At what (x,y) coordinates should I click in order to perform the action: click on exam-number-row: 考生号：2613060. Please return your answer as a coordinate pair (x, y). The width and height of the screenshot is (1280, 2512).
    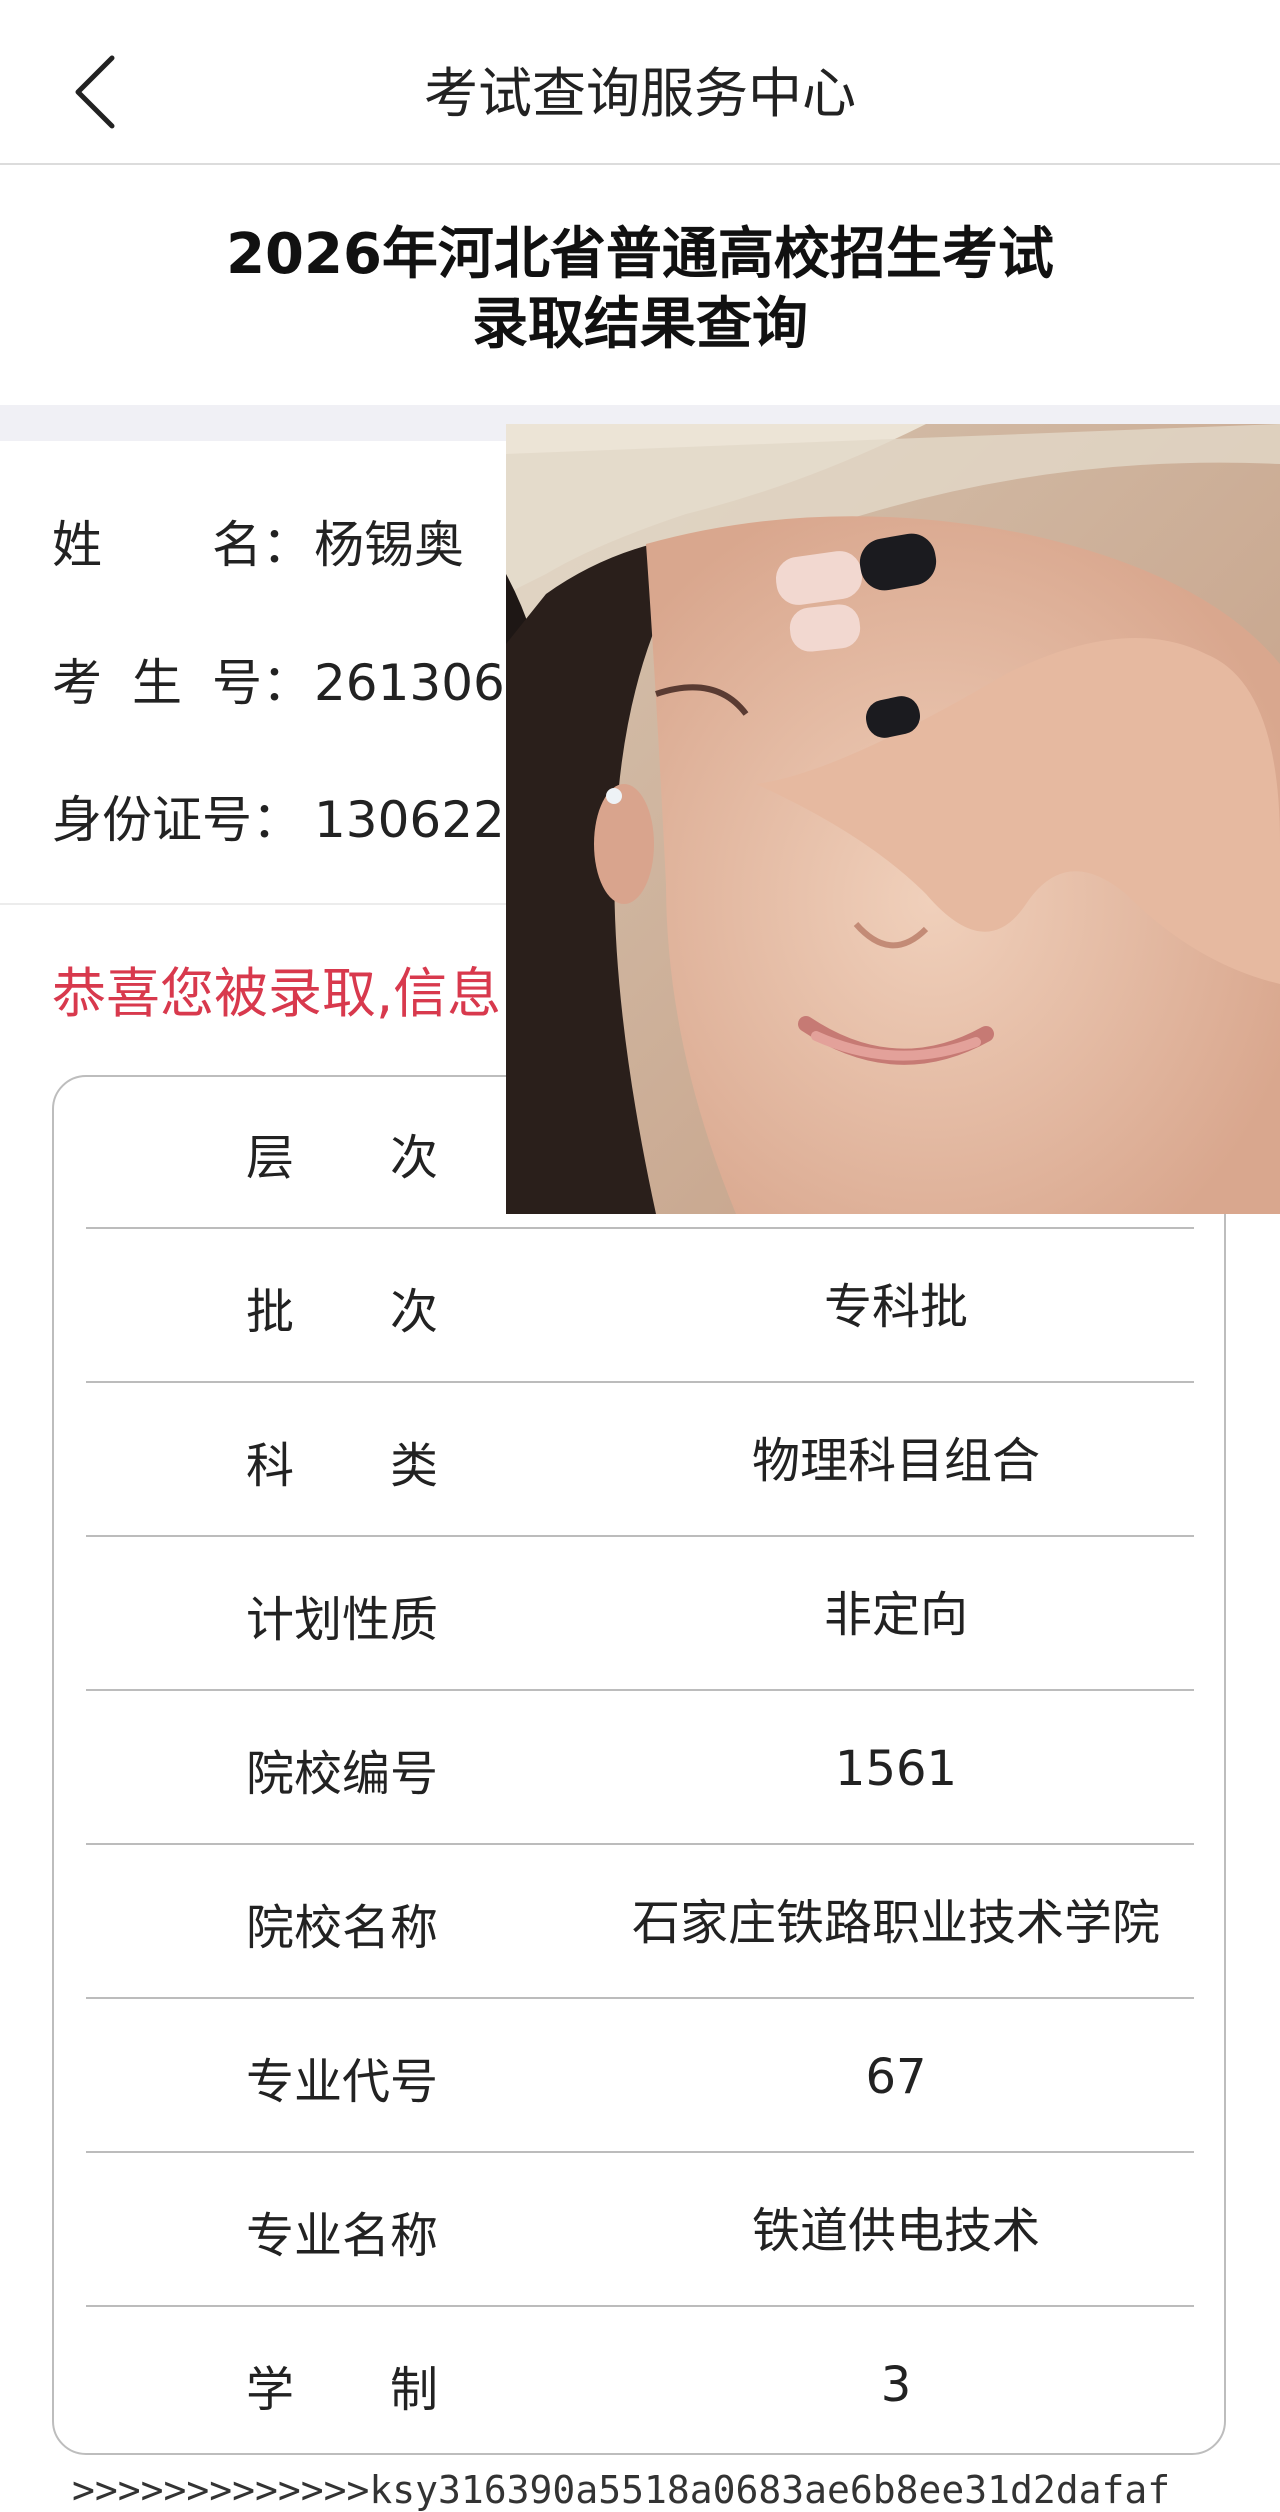
    Looking at the image, I should click on (294, 683).